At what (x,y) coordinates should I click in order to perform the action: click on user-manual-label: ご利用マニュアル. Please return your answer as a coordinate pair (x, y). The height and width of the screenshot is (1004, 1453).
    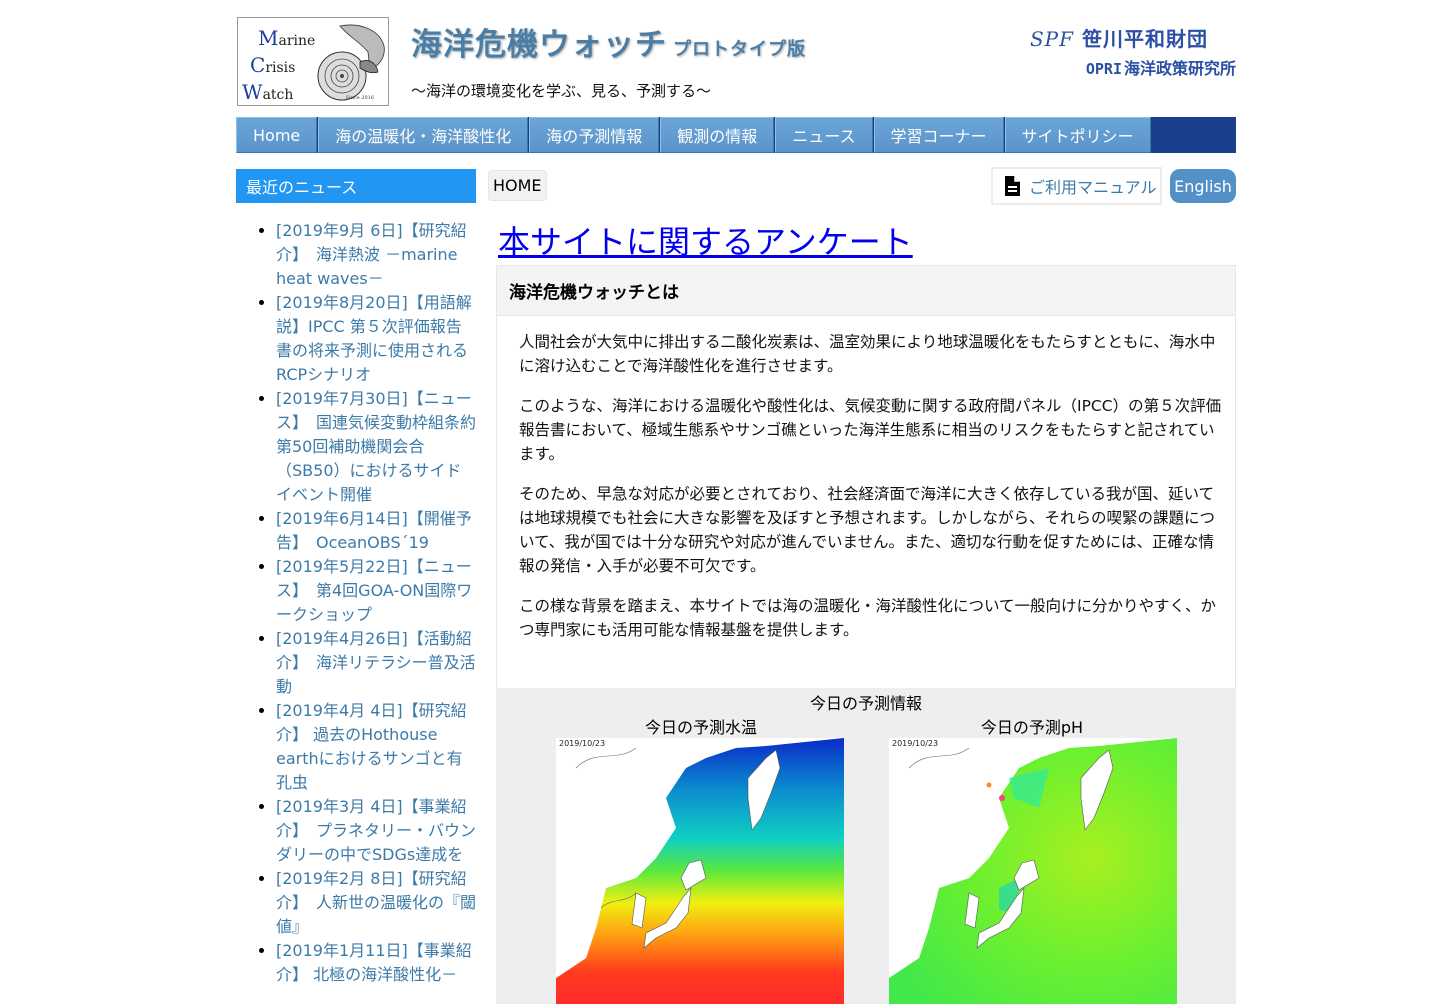
    Looking at the image, I should click on (1093, 187).